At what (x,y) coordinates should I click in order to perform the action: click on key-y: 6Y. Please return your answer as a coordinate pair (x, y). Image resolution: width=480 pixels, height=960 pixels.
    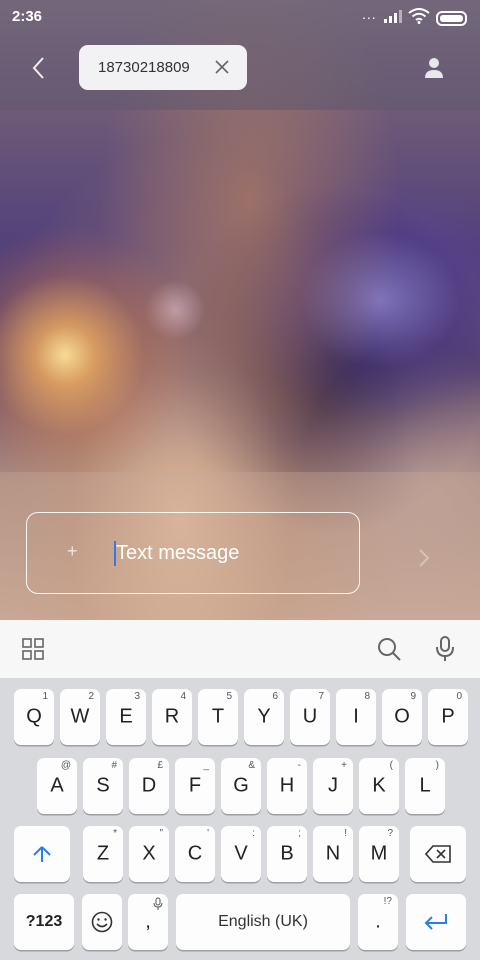
    Looking at the image, I should click on (264, 717).